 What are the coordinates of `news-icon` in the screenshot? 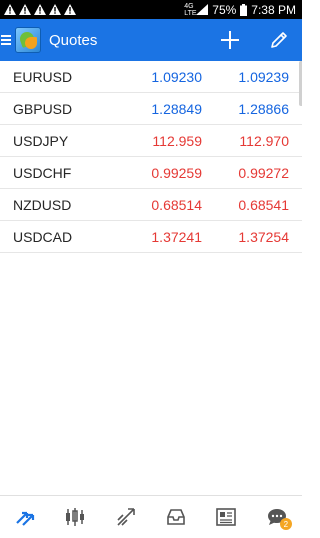 It's located at (226, 517).